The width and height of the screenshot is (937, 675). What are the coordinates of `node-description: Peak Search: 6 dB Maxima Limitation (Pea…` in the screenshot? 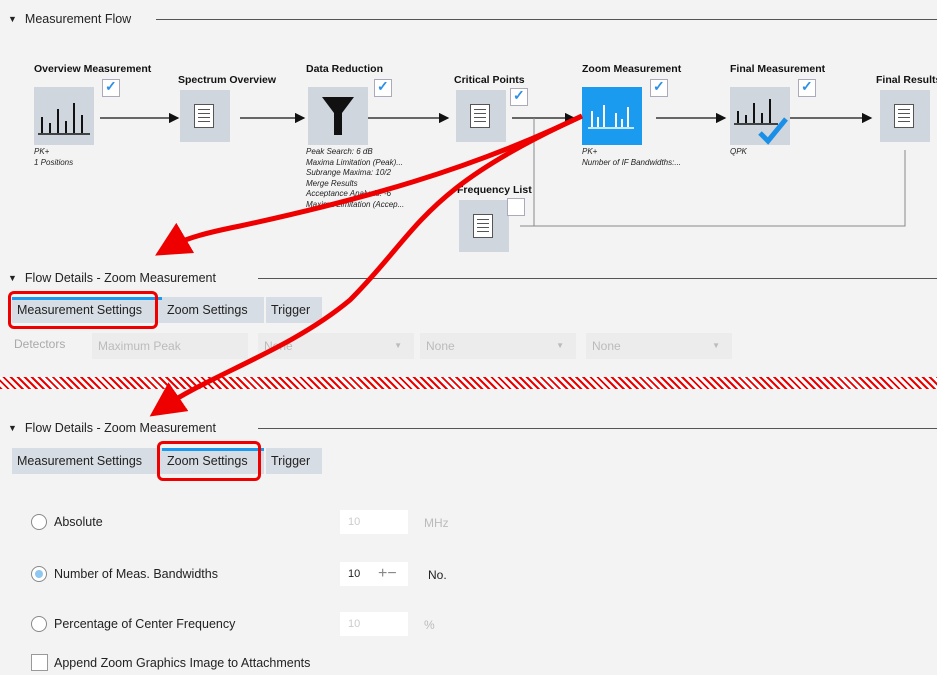 It's located at (355, 178).